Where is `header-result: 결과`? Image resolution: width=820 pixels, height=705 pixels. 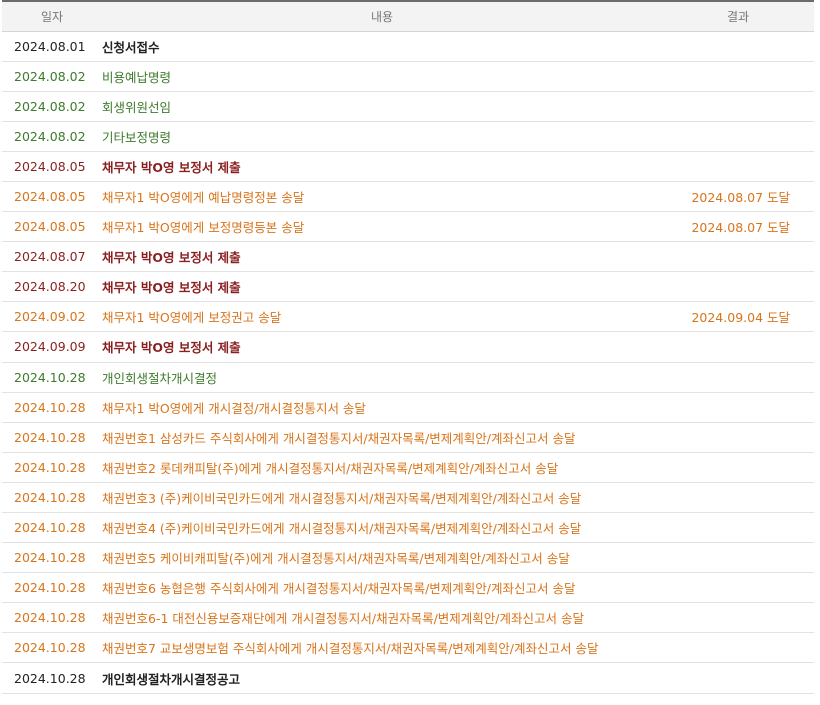
header-result: 결과 is located at coordinates (738, 16).